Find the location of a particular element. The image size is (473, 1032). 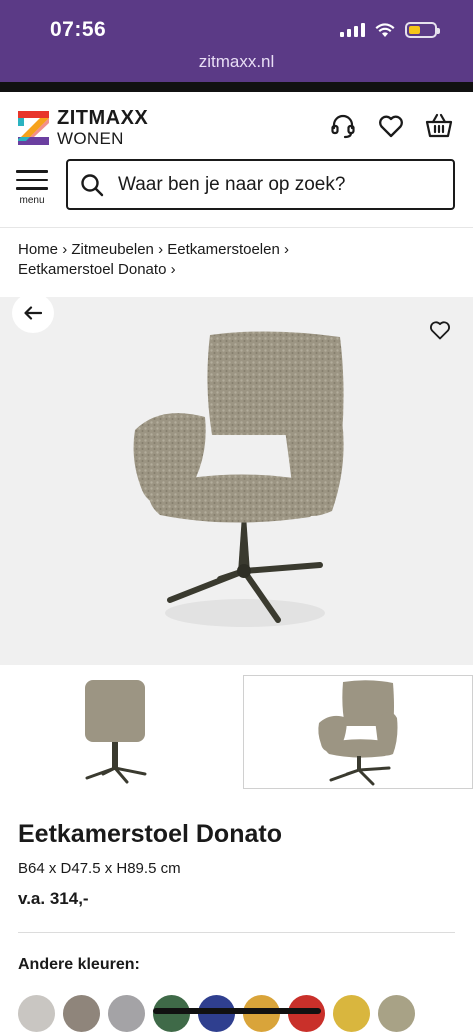

breadcrumb-zitmeubelen: Zitmeubelen is located at coordinates (112, 249).